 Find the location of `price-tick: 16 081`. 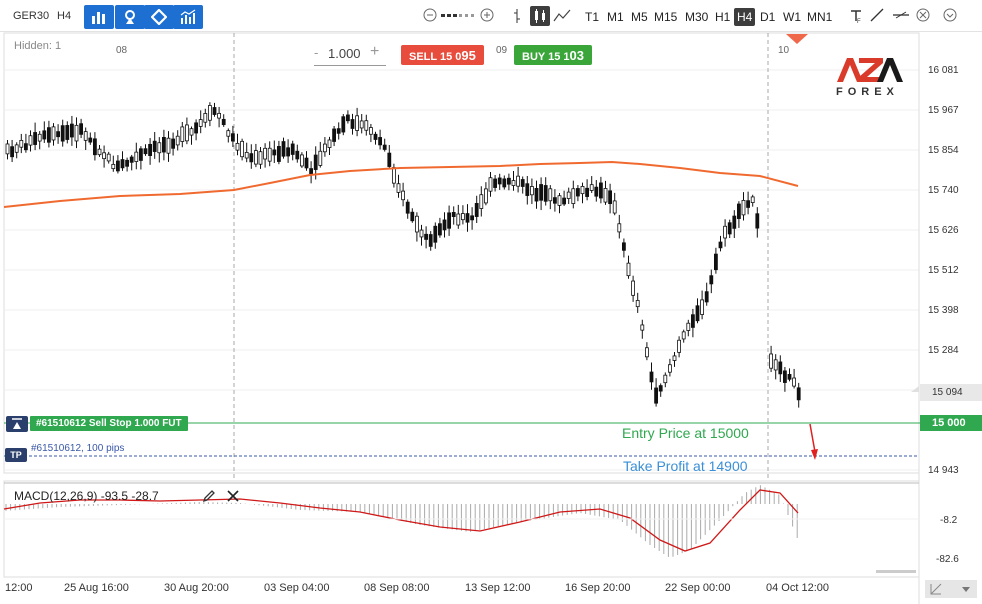

price-tick: 16 081 is located at coordinates (943, 70).